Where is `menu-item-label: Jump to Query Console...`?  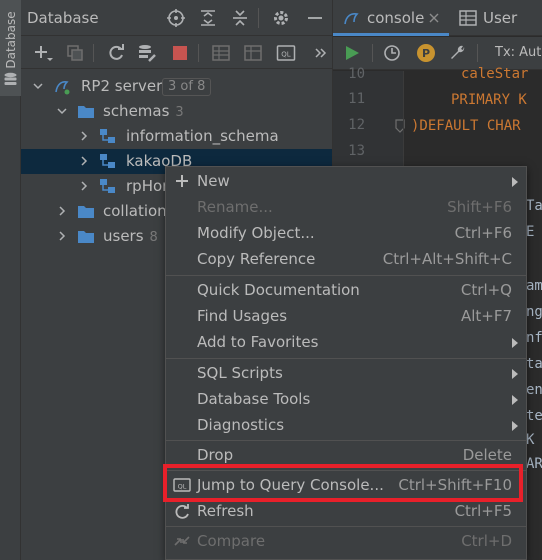
menu-item-label: Jump to Query Console... is located at coordinates (290, 485).